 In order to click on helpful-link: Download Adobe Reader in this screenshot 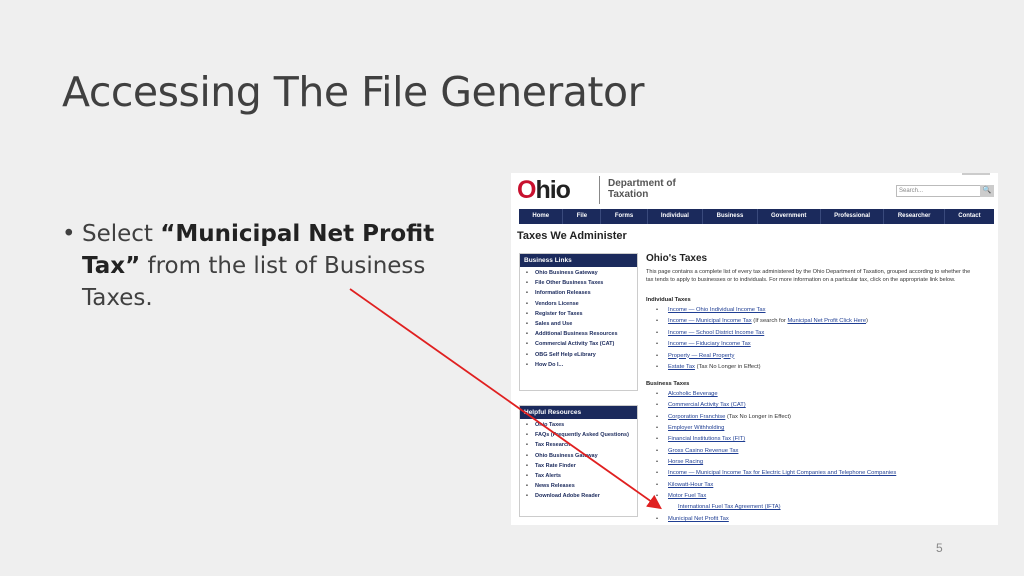, I will do `click(578, 496)`.